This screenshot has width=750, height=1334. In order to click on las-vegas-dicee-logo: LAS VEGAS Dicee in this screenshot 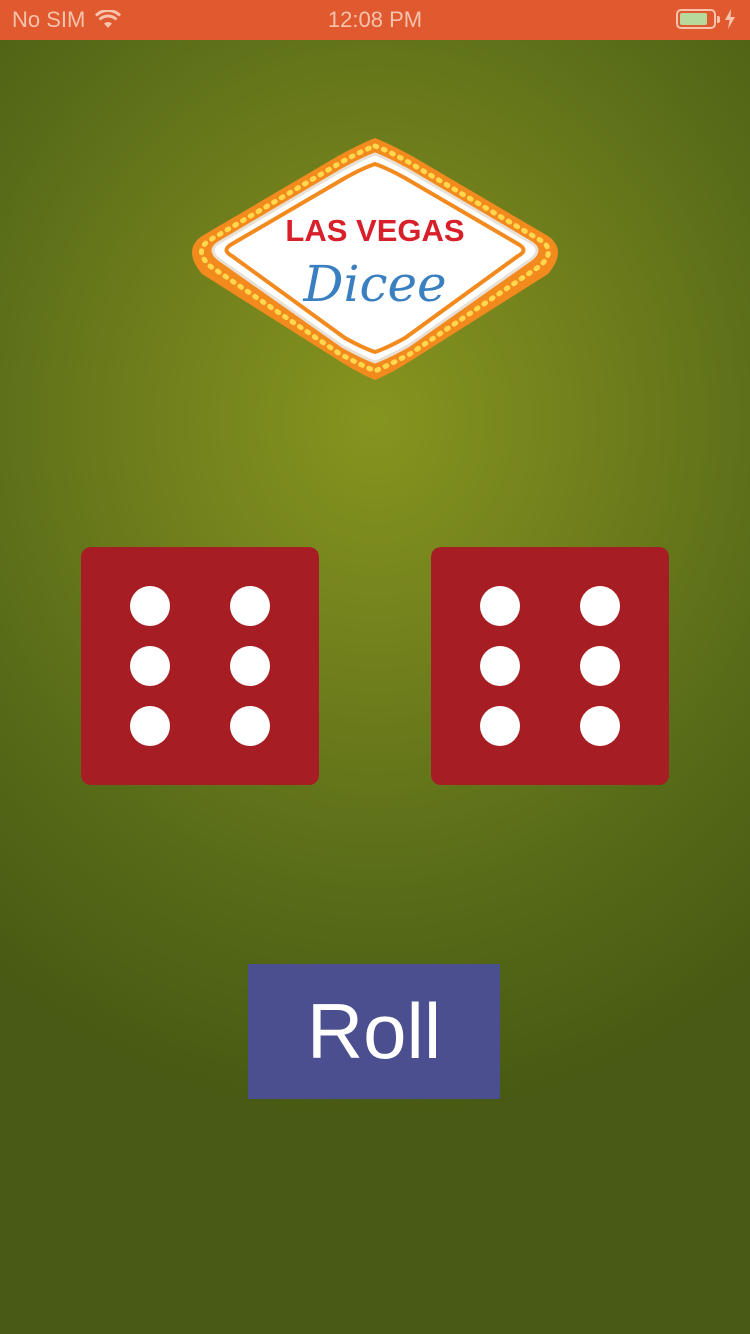, I will do `click(375, 259)`.